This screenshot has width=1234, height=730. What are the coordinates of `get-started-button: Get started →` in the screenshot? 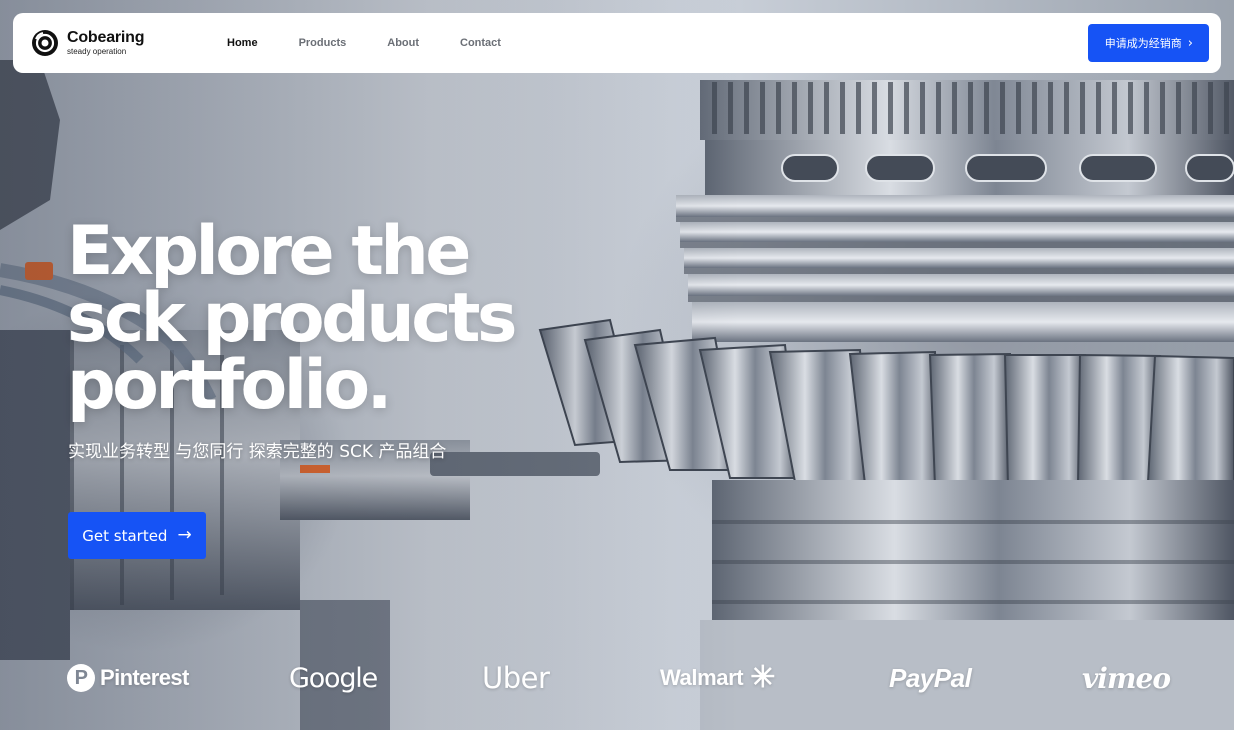 It's located at (137, 535).